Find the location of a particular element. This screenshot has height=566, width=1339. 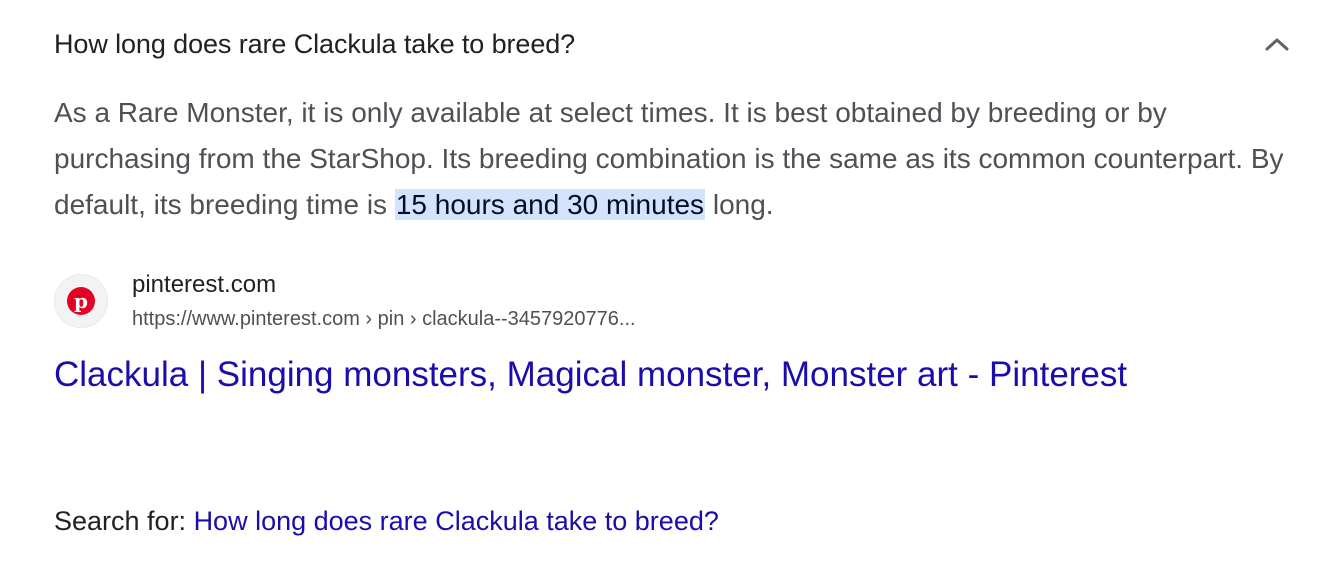

pinterest-icon: p is located at coordinates (81, 301).